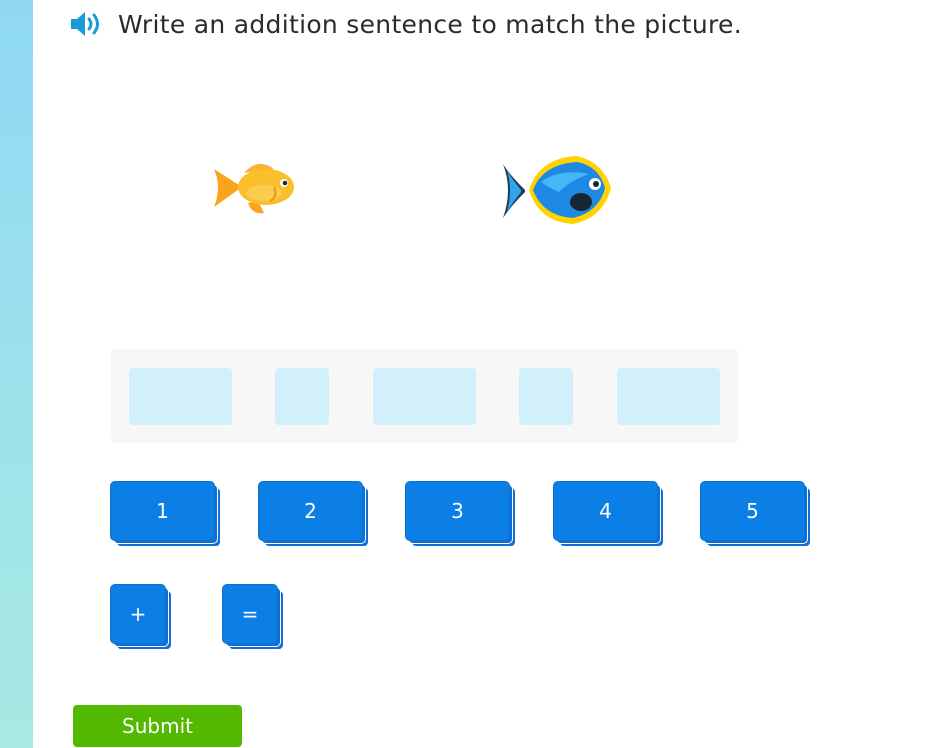 Image resolution: width=939 pixels, height=748 pixels. Describe the element at coordinates (457, 511) in the screenshot. I see `tile-label: 3` at that location.